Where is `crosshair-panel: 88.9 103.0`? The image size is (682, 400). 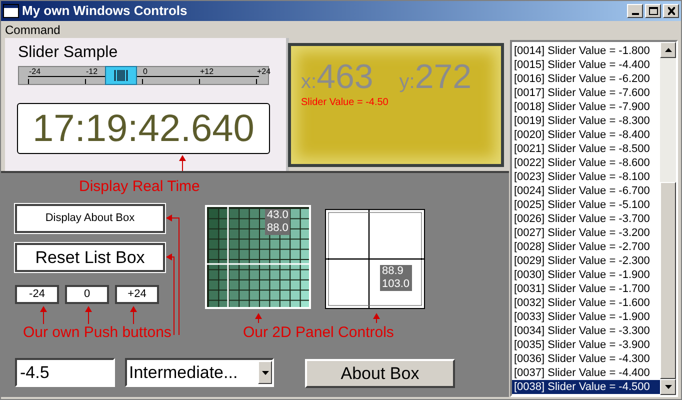
crosshair-panel: 88.9 103.0 is located at coordinates (375, 259).